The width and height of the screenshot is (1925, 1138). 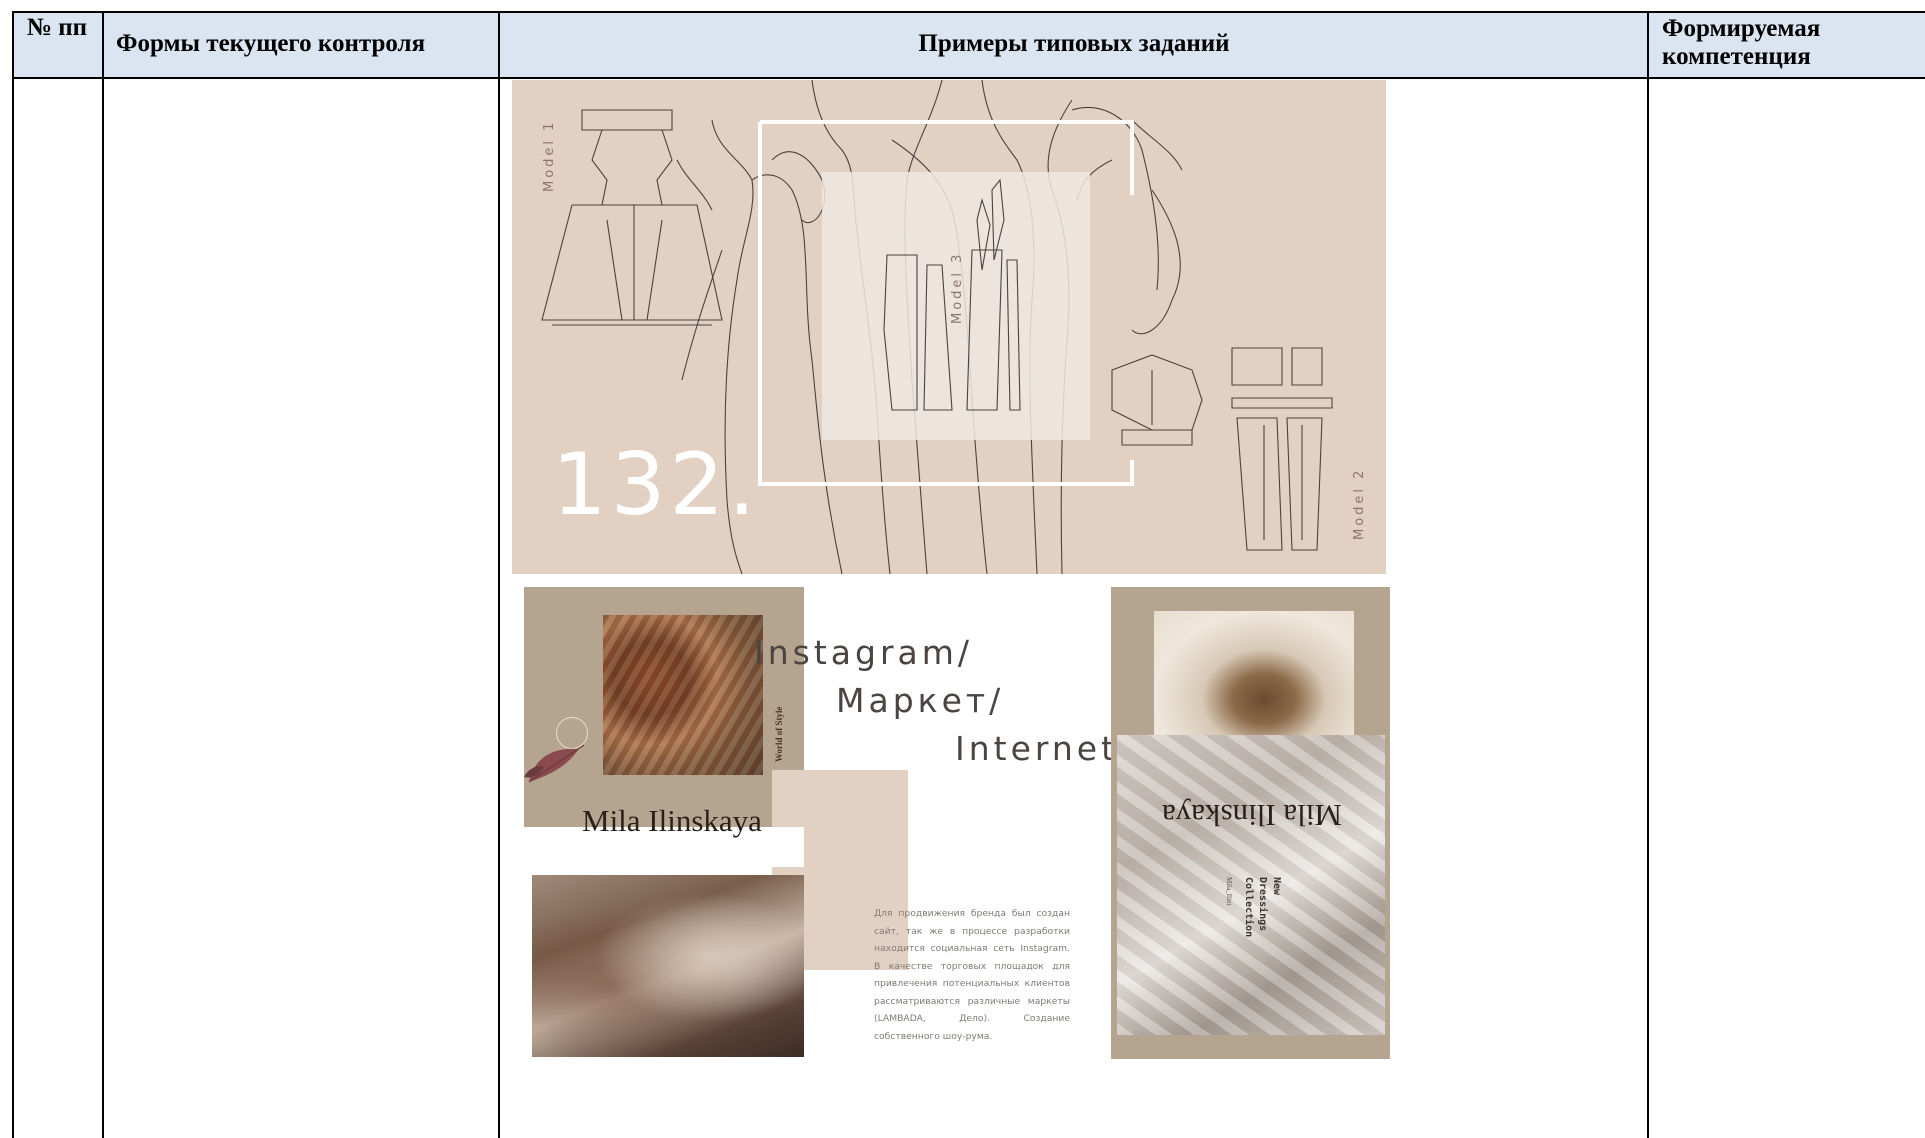 What do you see at coordinates (57, 27) in the screenshot?
I see `header-number: № пп` at bounding box center [57, 27].